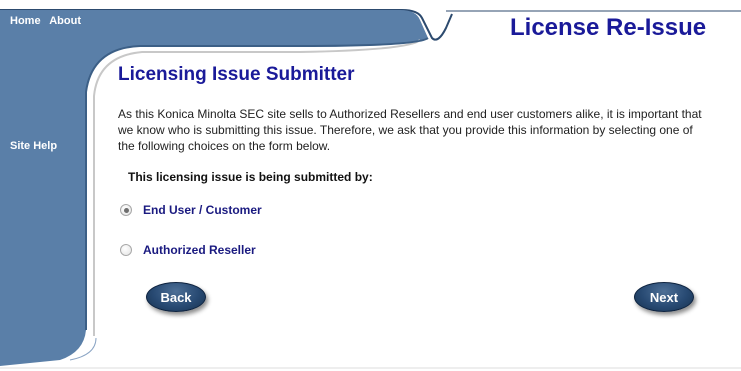 This screenshot has width=741, height=371. What do you see at coordinates (236, 74) in the screenshot?
I see `section-title: Licensing Issue Submitter` at bounding box center [236, 74].